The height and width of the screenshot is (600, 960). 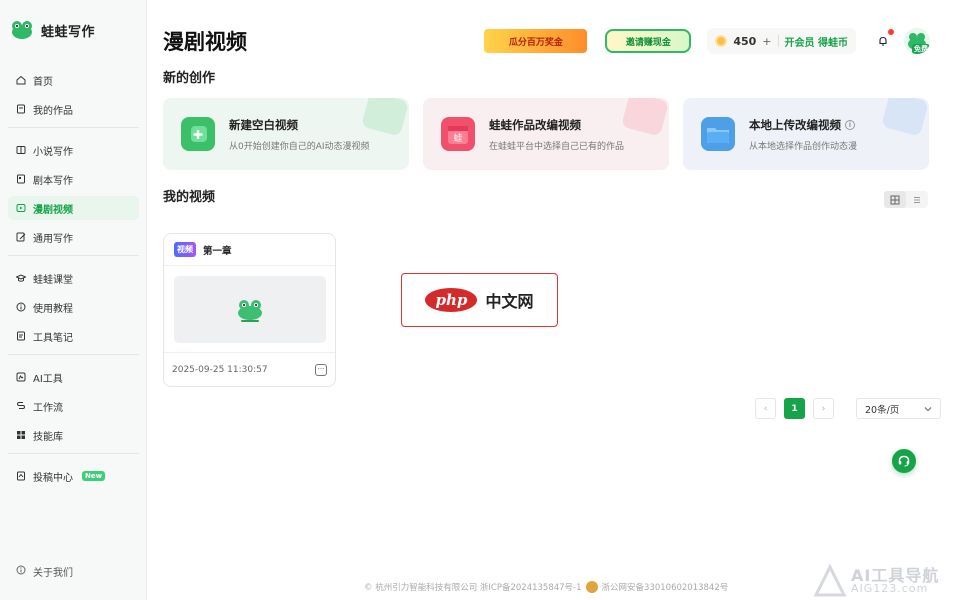 What do you see at coordinates (546, 134) in the screenshot?
I see `adapt-wawa-work-card: 蛙 蛙蛙作品改编视频 在蛙蛙平台中选择自己已有的作品` at bounding box center [546, 134].